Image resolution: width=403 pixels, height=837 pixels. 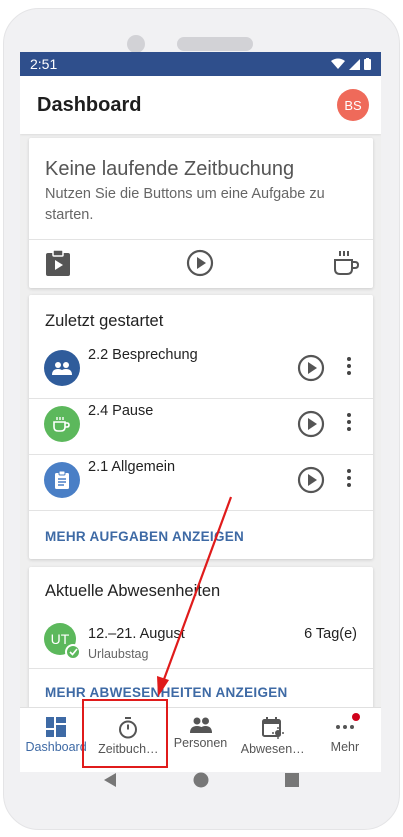 I want to click on battery-icon, so click(x=367, y=64).